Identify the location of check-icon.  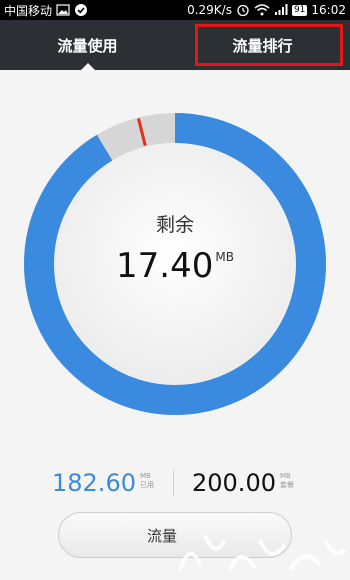
(81, 10).